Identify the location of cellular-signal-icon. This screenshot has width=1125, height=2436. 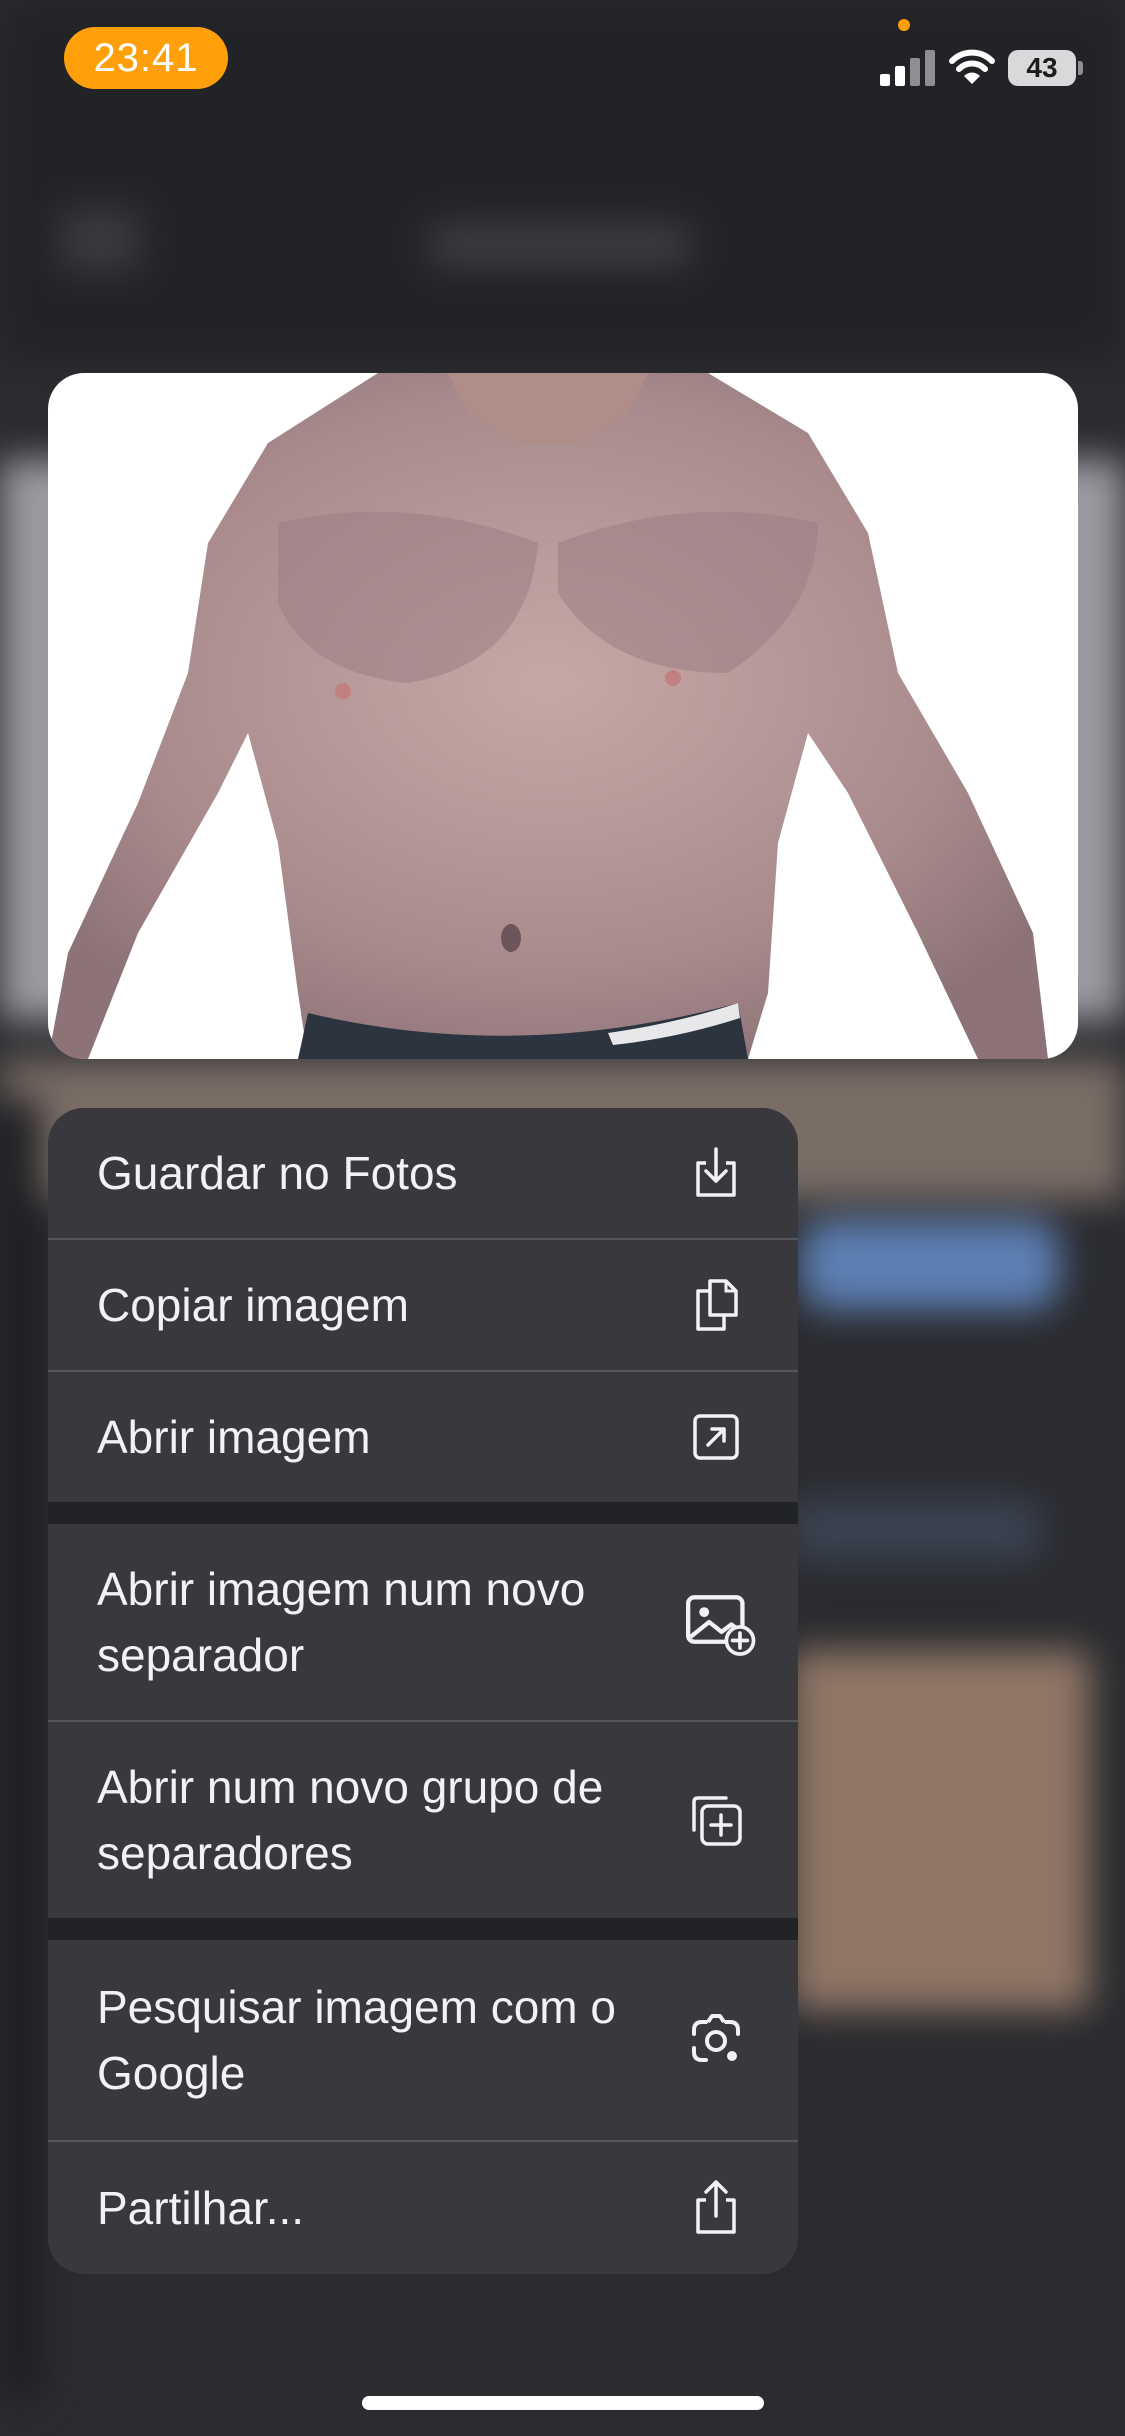
(908, 68).